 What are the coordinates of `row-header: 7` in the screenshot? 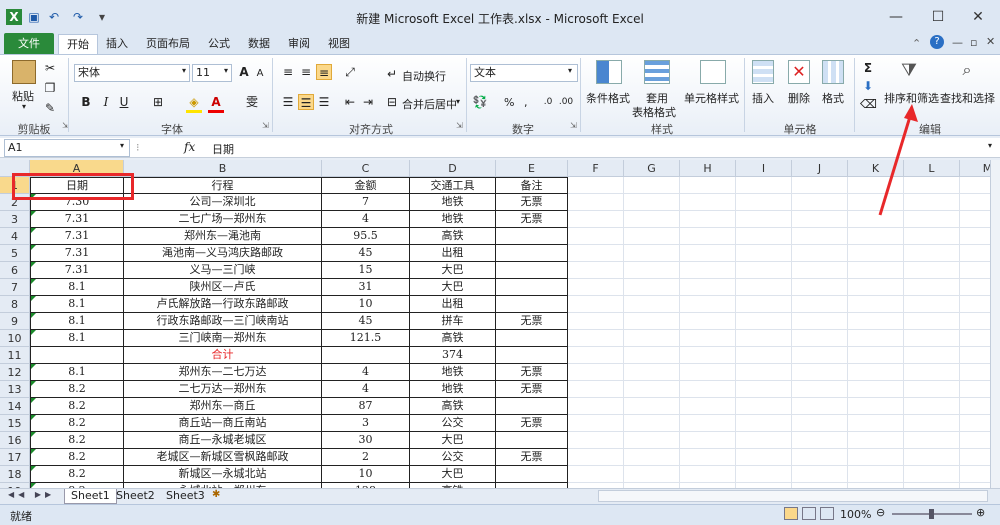 It's located at (15, 287).